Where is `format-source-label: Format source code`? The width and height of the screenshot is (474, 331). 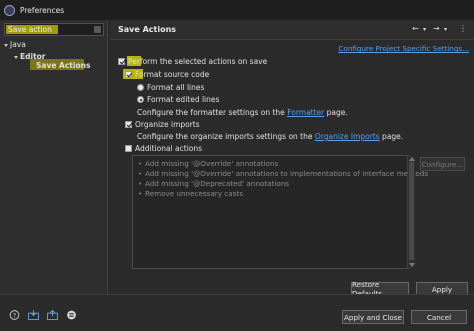
format-source-label: Format source code is located at coordinates (172, 74).